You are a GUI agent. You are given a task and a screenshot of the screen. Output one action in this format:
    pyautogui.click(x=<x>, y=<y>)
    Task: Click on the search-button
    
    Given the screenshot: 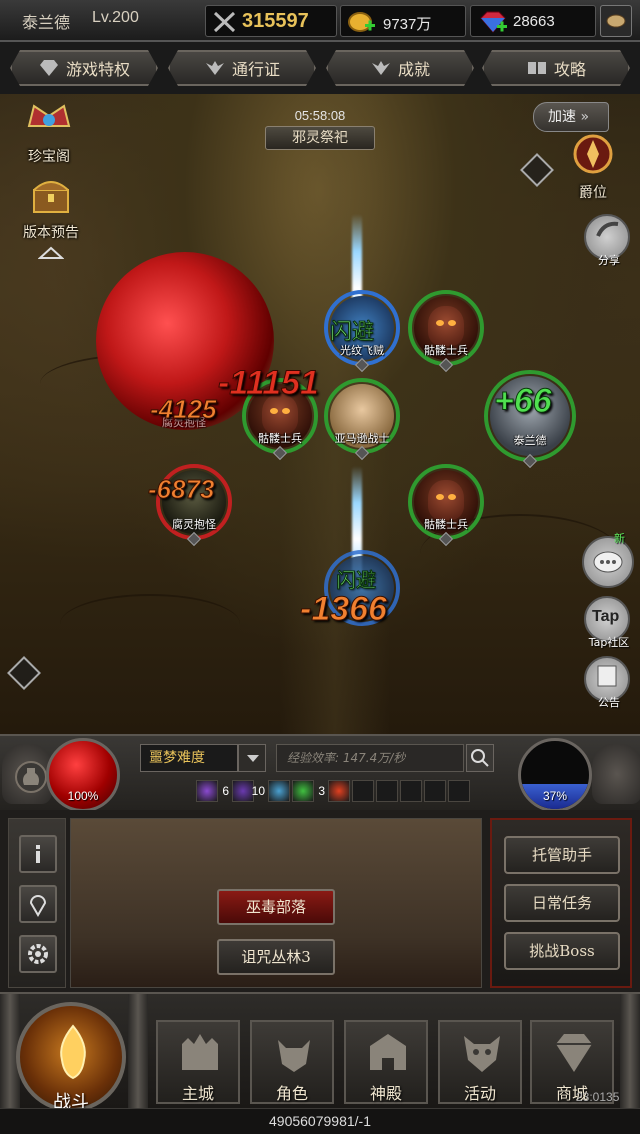 What is the action you would take?
    pyautogui.click(x=480, y=758)
    